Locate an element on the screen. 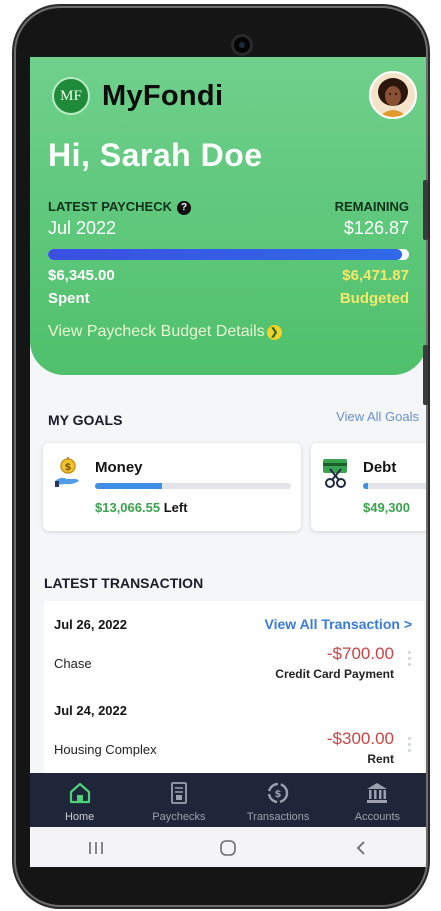 This screenshot has height=911, width=441. recent-apps-button is located at coordinates (96, 848).